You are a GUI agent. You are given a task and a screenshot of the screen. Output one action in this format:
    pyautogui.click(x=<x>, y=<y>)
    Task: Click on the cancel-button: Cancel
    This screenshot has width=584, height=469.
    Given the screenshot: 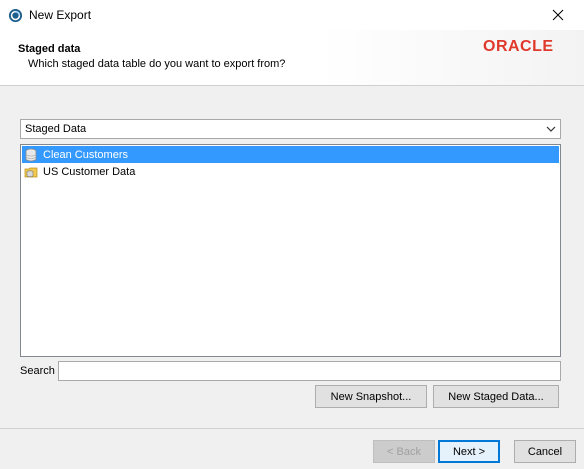 What is the action you would take?
    pyautogui.click(x=545, y=451)
    